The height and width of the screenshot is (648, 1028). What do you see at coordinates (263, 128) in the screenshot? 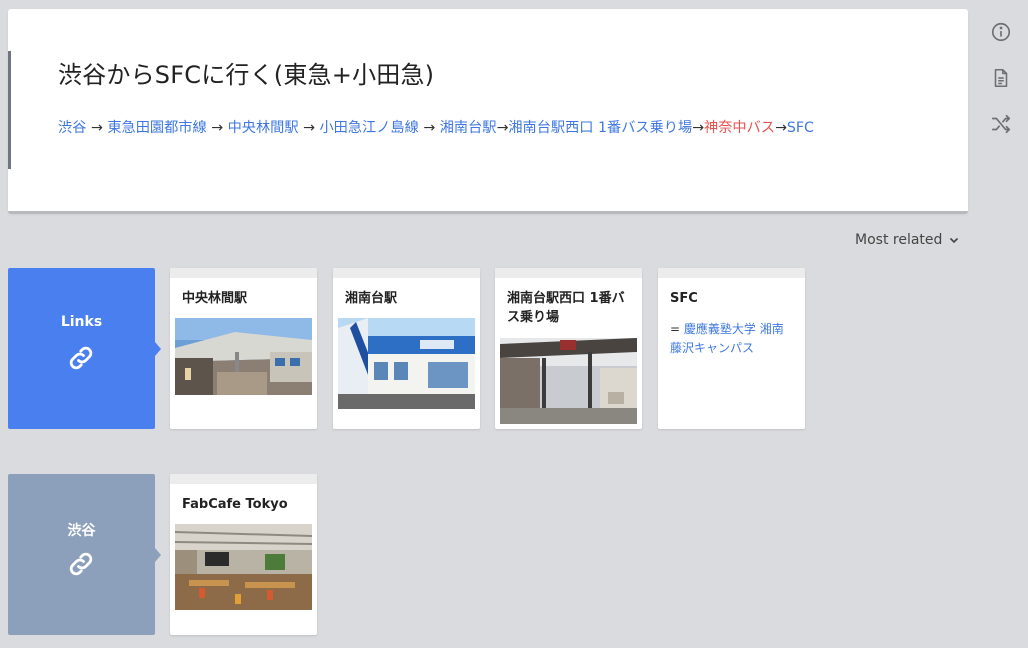
I see `route-link-chuo-rinkan: 中央林間駅` at bounding box center [263, 128].